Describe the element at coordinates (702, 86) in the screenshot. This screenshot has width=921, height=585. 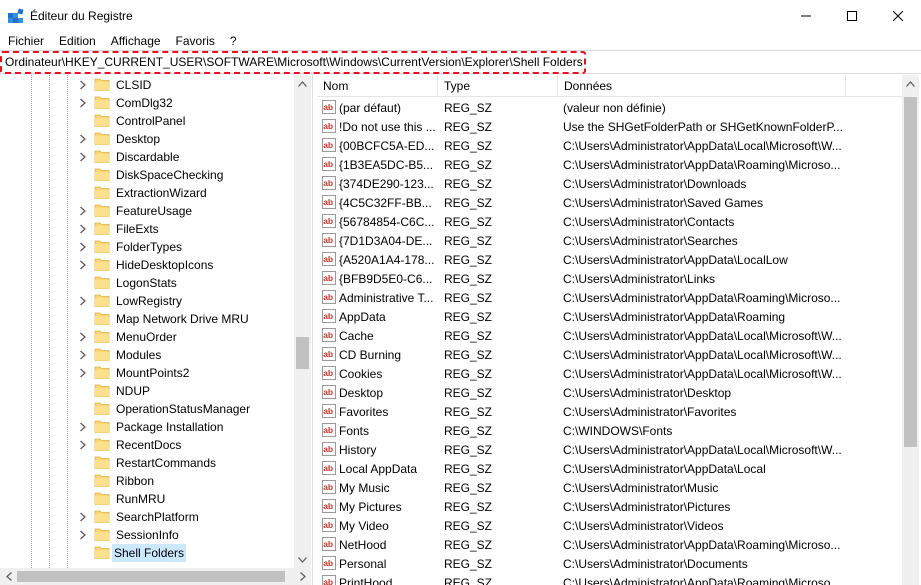
I see `column-header-data: Données` at that location.